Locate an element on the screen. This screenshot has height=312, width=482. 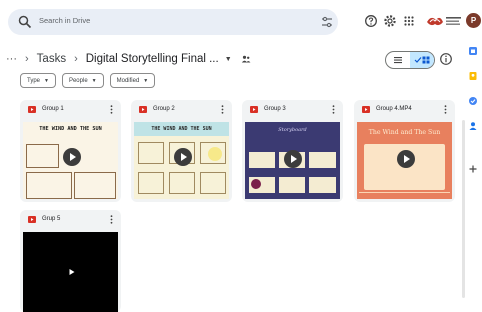
help-icon is located at coordinates (371, 21).